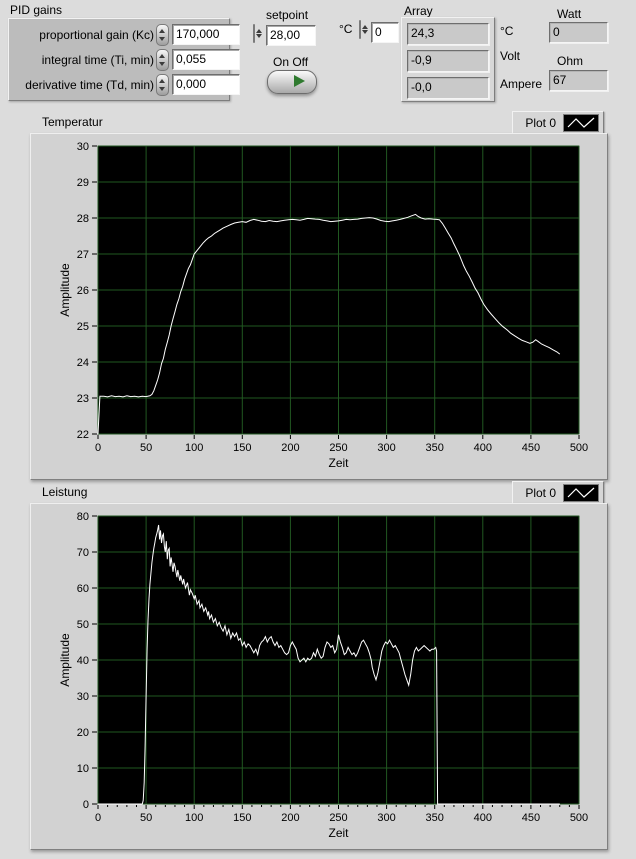 The height and width of the screenshot is (859, 636). Describe the element at coordinates (569, 14) in the screenshot. I see `watt-label: Watt` at that location.